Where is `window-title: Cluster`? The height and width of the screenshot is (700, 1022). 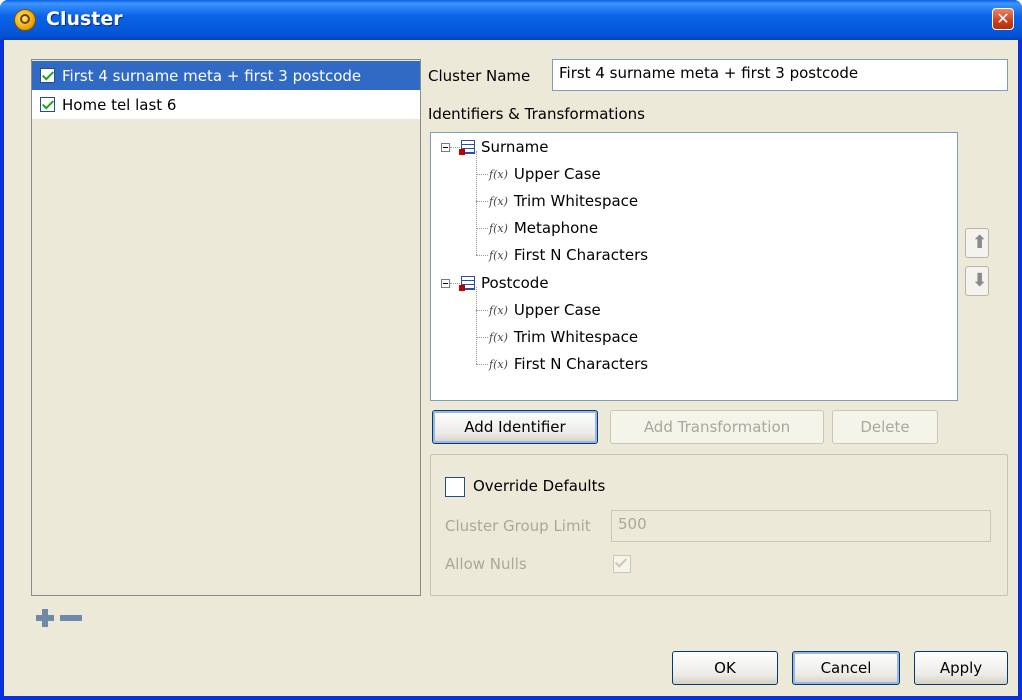
window-title: Cluster is located at coordinates (84, 19).